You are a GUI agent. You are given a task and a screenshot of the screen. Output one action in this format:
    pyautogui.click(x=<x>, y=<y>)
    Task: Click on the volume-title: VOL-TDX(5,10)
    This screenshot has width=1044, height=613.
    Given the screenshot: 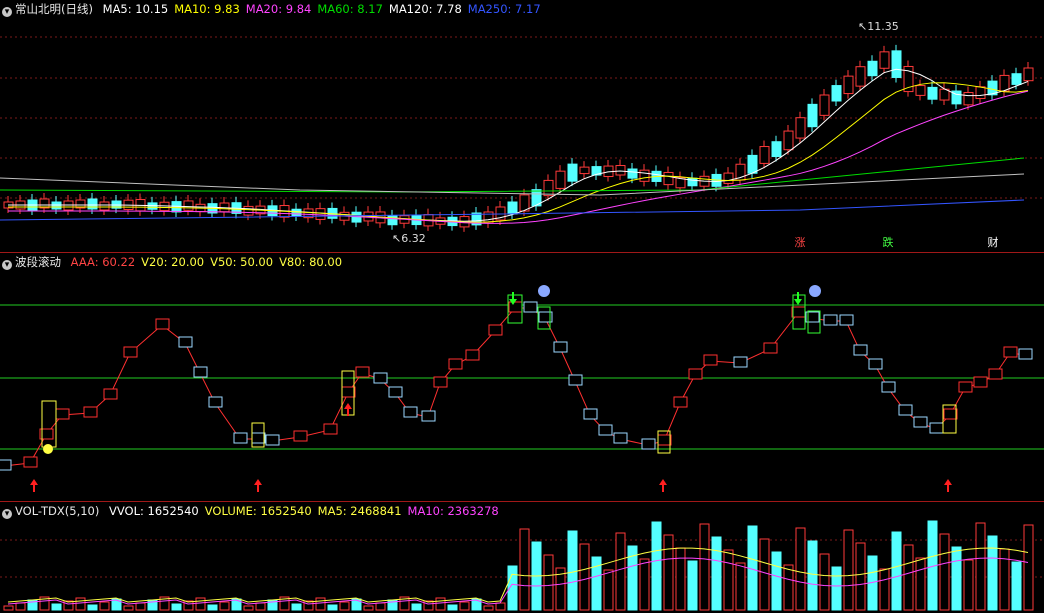 What is the action you would take?
    pyautogui.click(x=57, y=511)
    